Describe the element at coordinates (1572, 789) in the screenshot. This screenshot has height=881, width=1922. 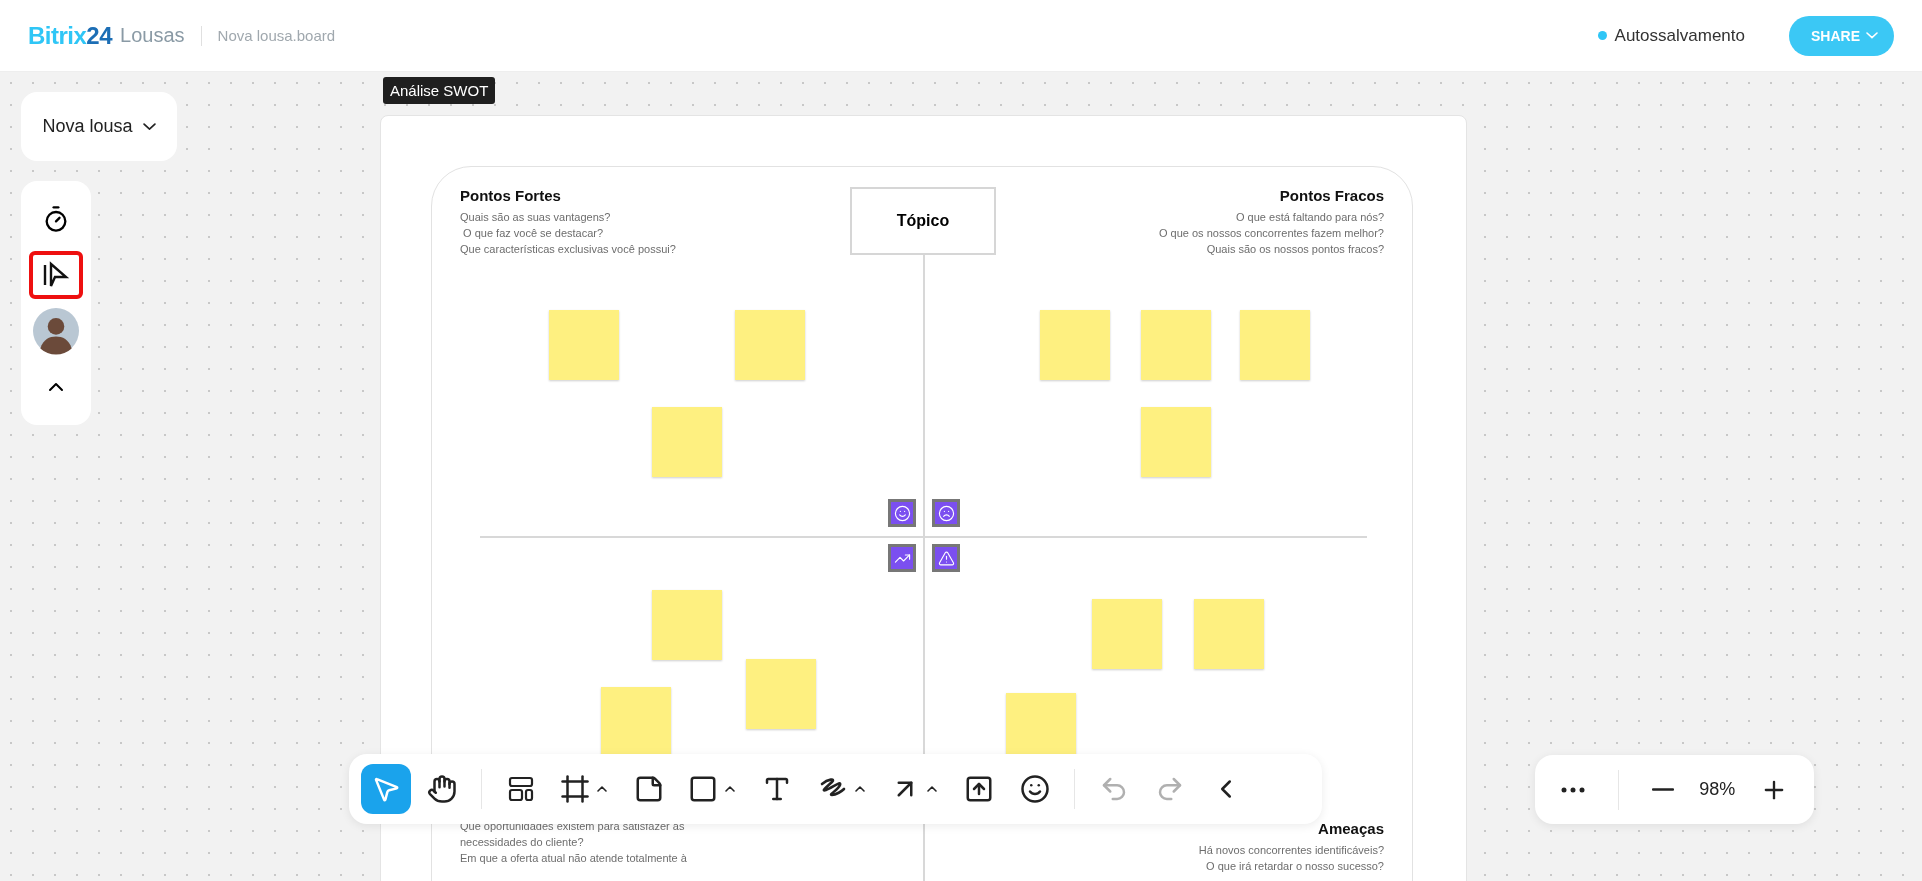
I see `more-icon` at that location.